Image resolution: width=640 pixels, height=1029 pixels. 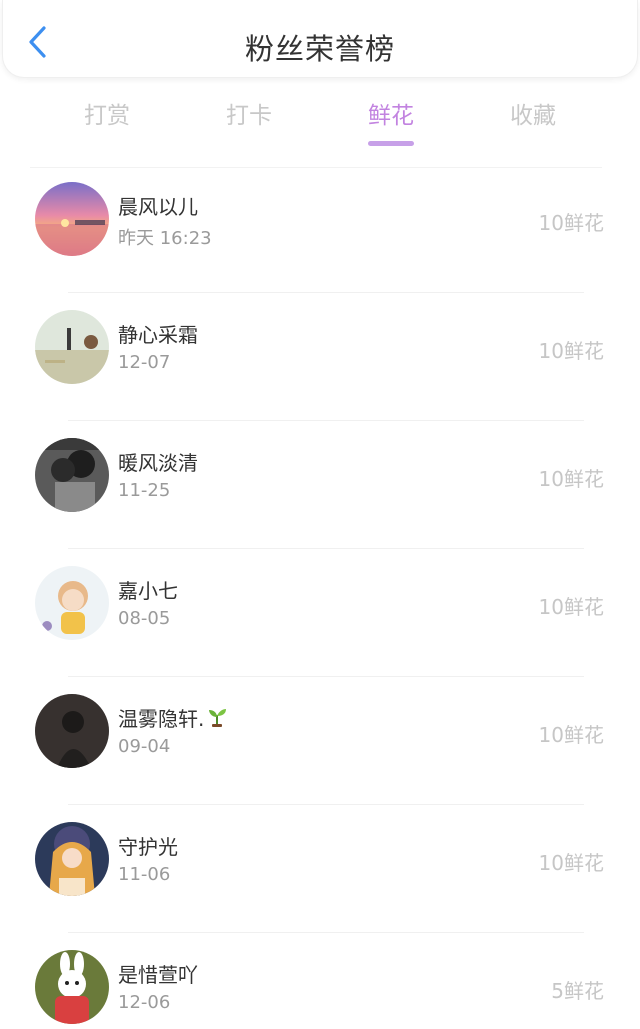 I want to click on fan-name: 守护光, so click(x=148, y=847).